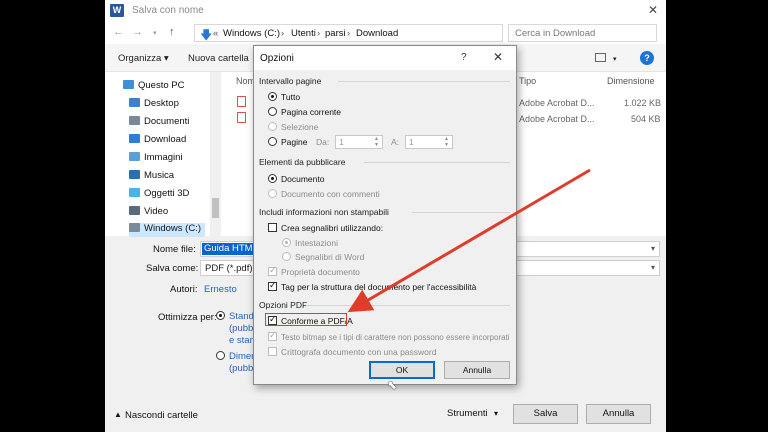 The image size is (768, 432). I want to click on nav-item-3d-objects: Oggetti 3D, so click(159, 195).